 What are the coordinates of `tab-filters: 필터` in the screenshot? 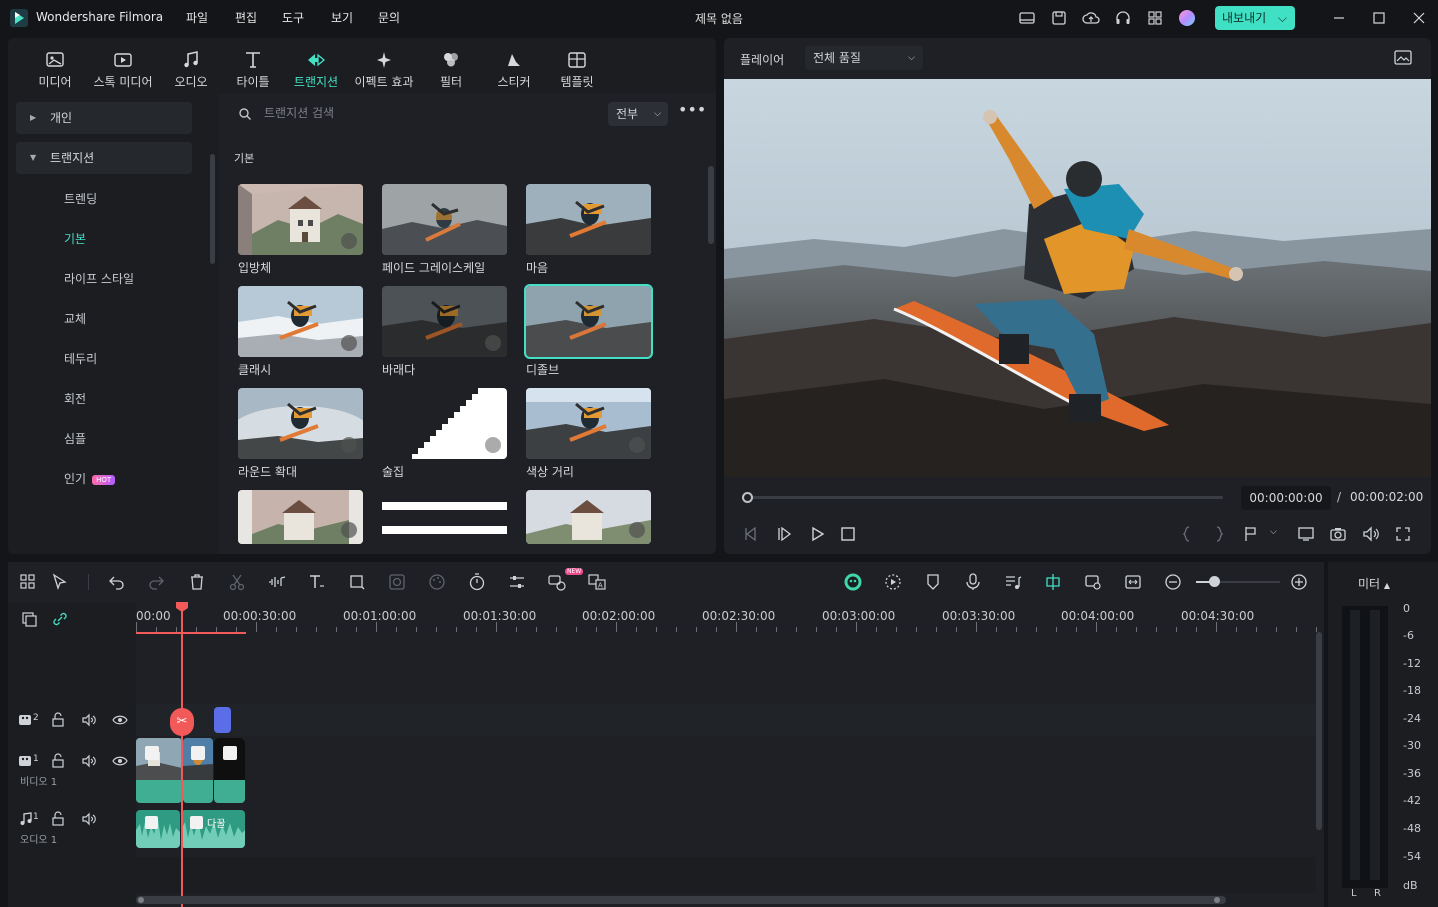 It's located at (451, 68).